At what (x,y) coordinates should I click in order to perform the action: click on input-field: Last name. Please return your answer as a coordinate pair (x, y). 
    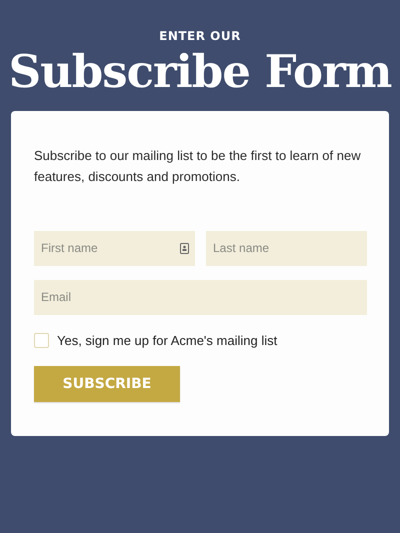
    Looking at the image, I should click on (286, 248).